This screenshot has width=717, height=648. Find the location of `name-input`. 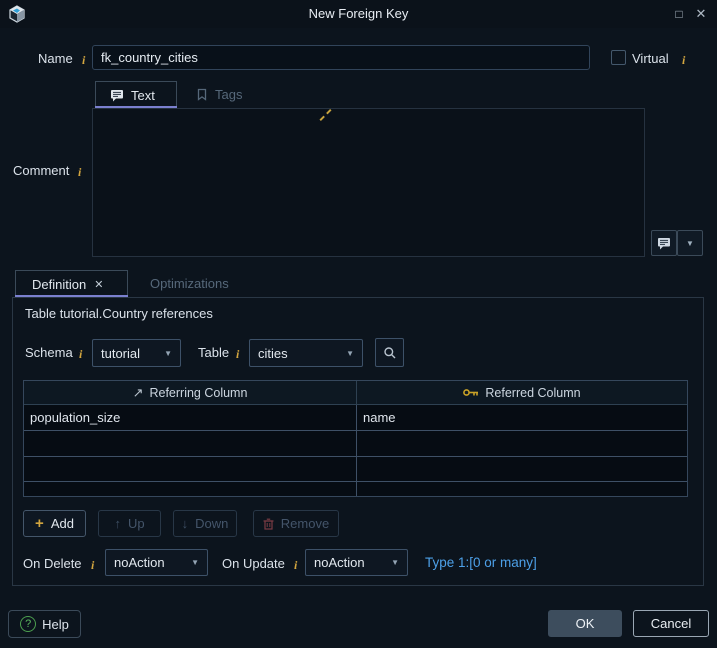

name-input is located at coordinates (341, 57).